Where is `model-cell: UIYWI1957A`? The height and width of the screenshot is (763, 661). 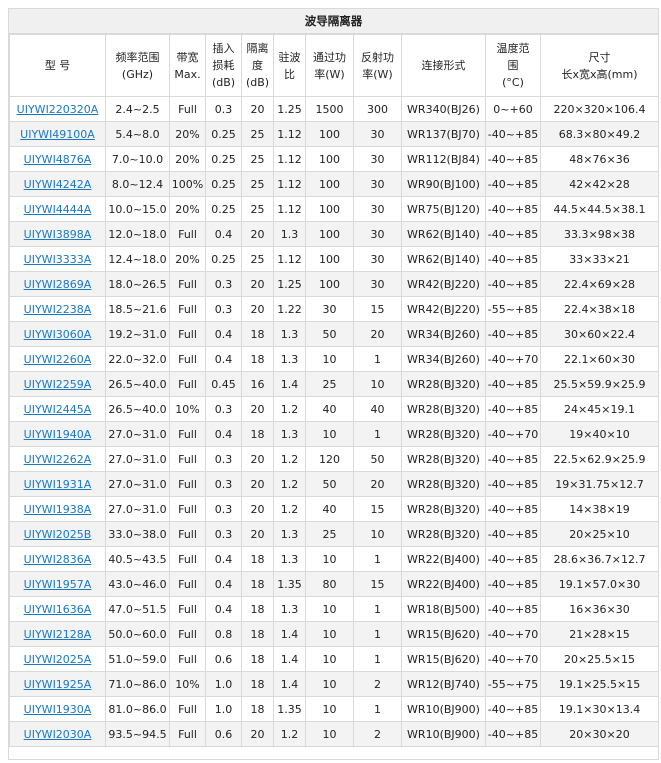 model-cell: UIYWI1957A is located at coordinates (57, 584).